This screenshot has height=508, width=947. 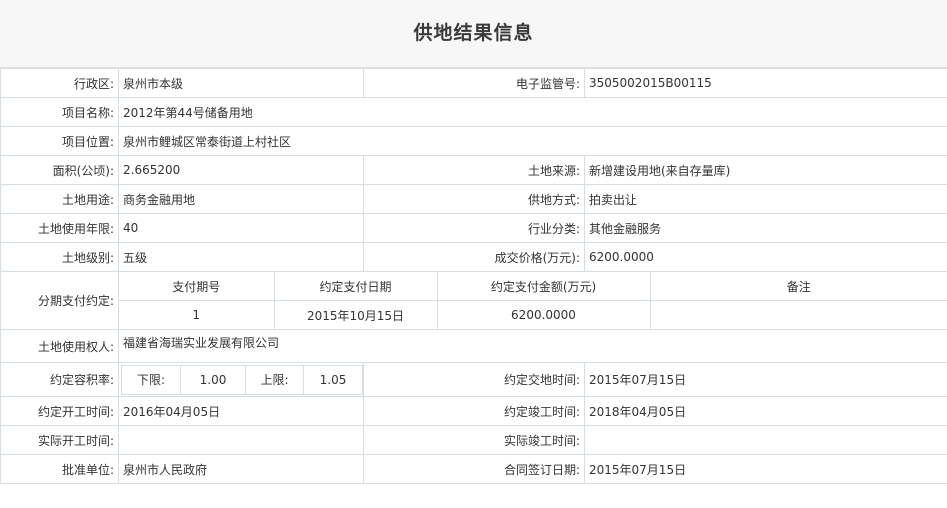 What do you see at coordinates (765, 440) in the screenshot?
I see `actual-finish-value` at bounding box center [765, 440].